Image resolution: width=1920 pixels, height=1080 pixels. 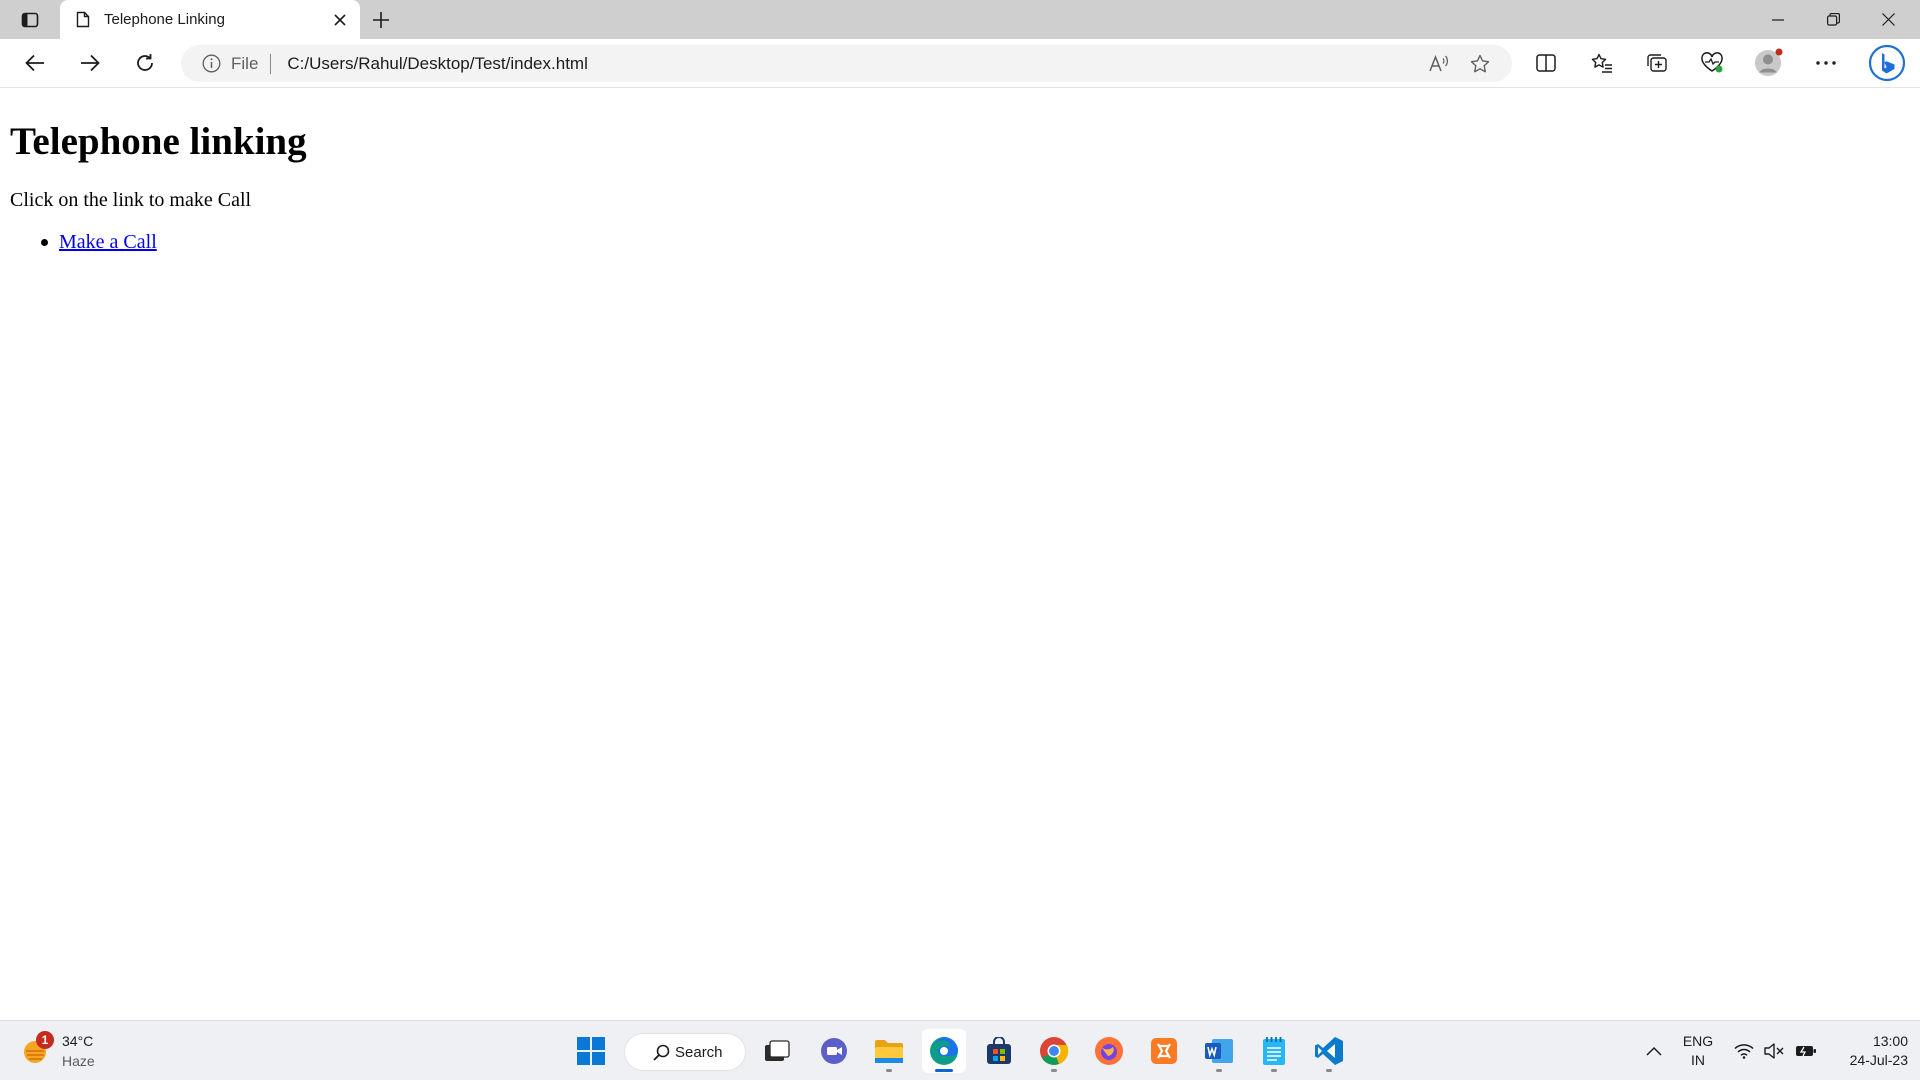 What do you see at coordinates (1164, 1051) in the screenshot?
I see `xampp-icon` at bounding box center [1164, 1051].